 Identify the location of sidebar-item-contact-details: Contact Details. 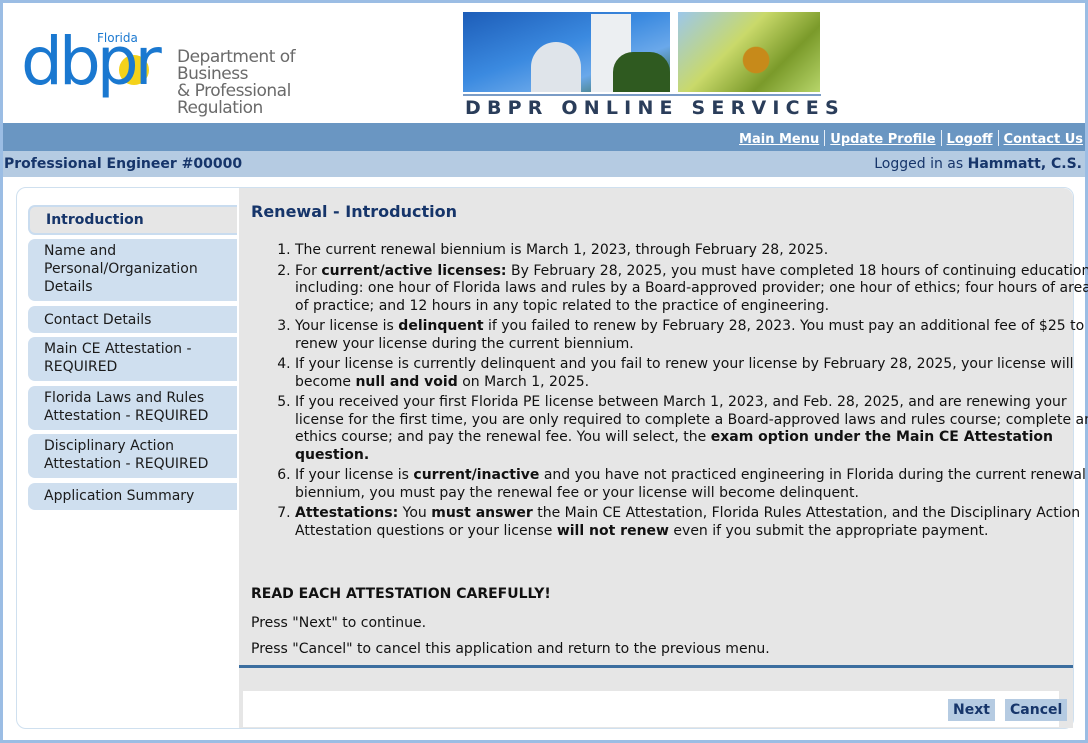
(132, 319).